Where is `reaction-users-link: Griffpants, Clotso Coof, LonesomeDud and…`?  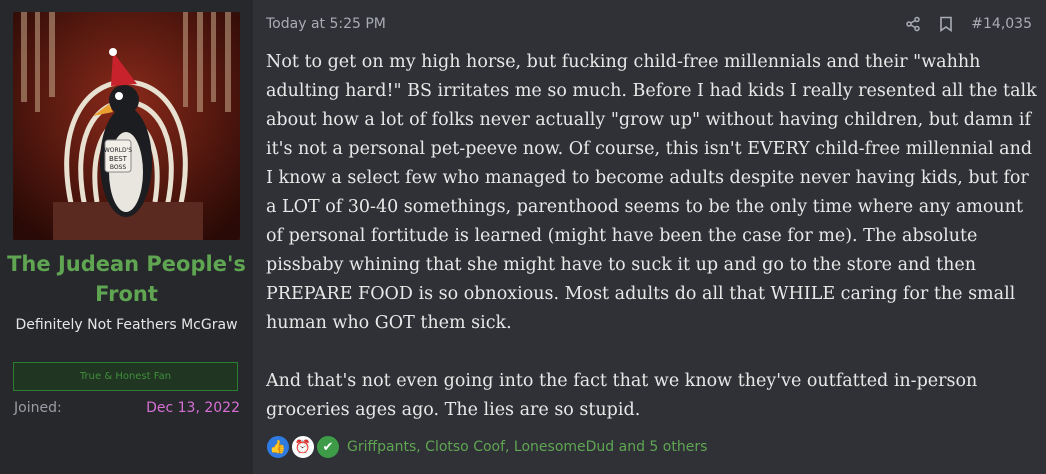
reaction-users-link: Griffpants, Clotso Coof, LonesomeDud and… is located at coordinates (527, 447).